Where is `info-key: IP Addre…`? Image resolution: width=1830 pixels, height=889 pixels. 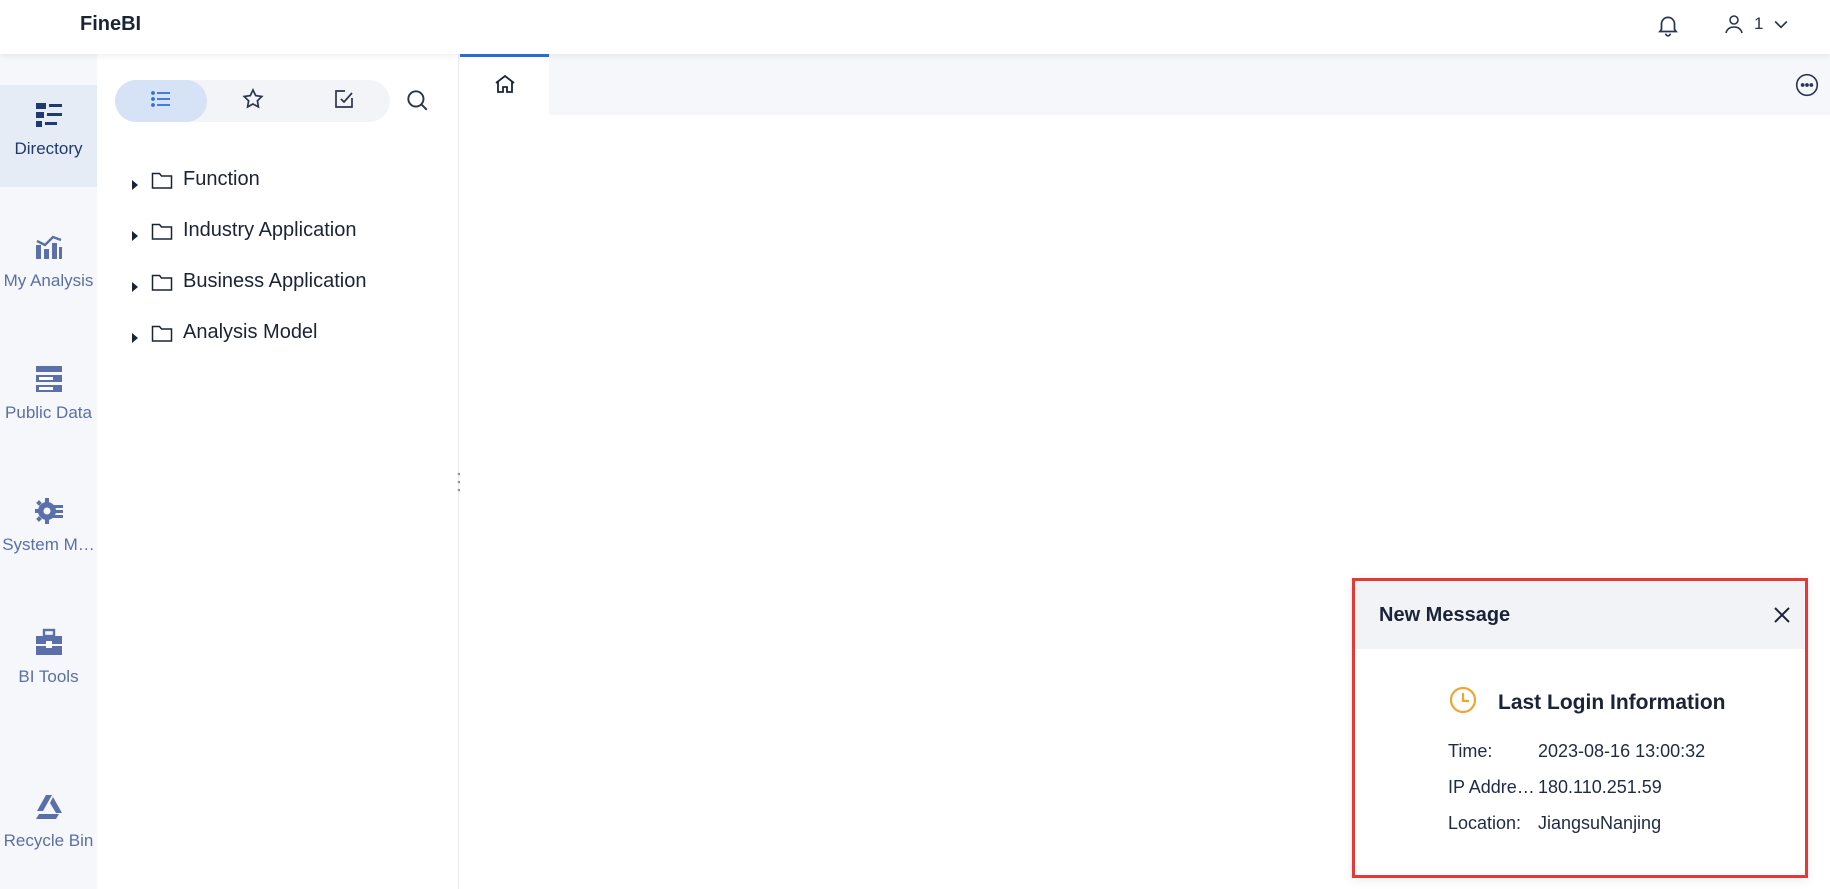
info-key: IP Addre… is located at coordinates (1491, 787).